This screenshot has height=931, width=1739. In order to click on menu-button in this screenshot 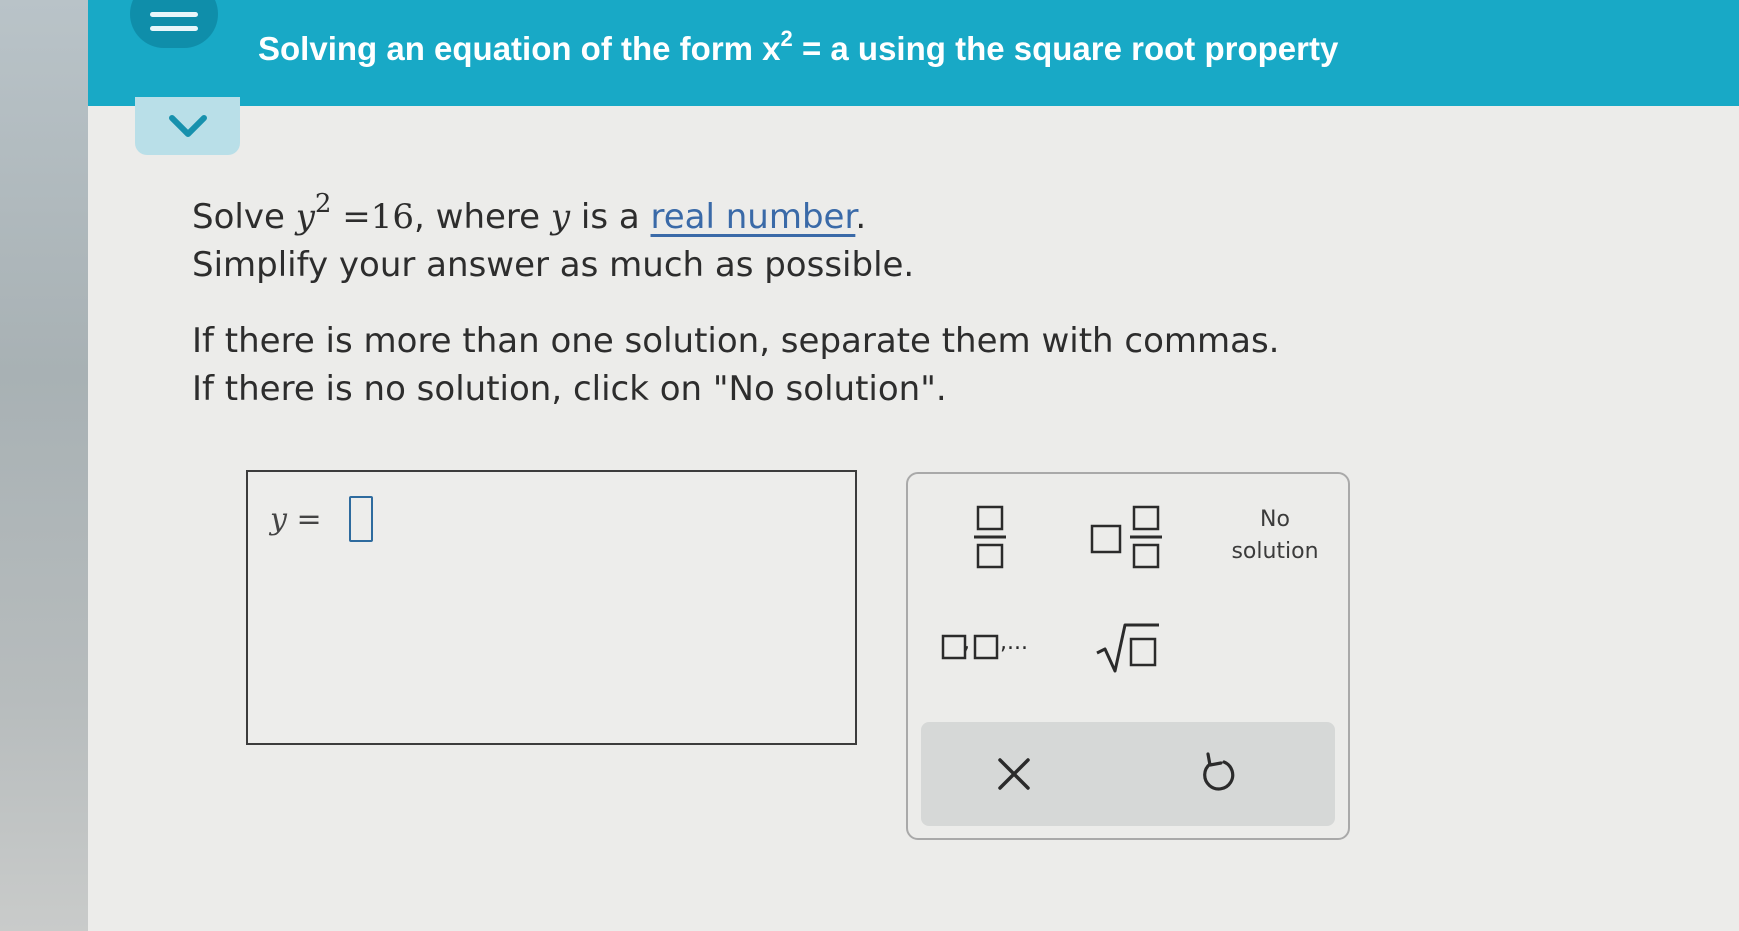, I will do `click(174, 24)`.